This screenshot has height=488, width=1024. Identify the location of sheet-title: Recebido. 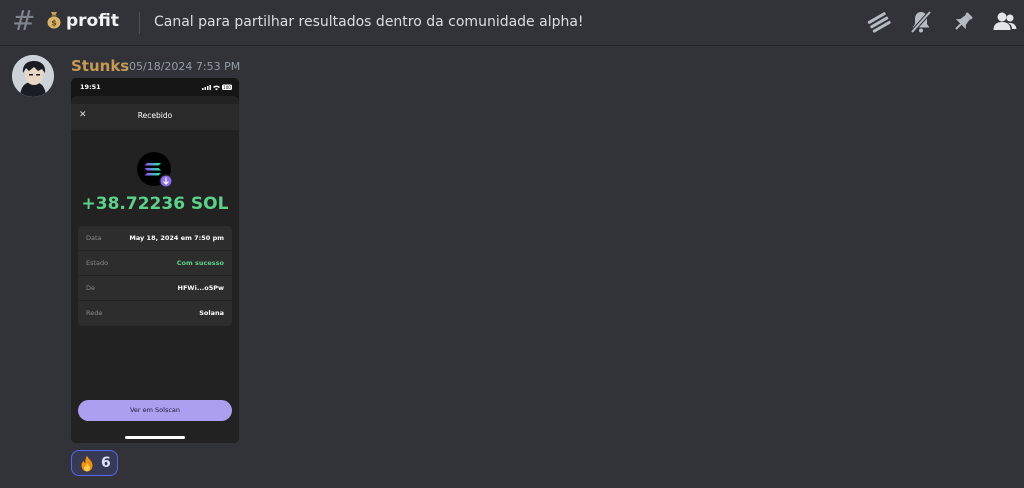
(155, 115).